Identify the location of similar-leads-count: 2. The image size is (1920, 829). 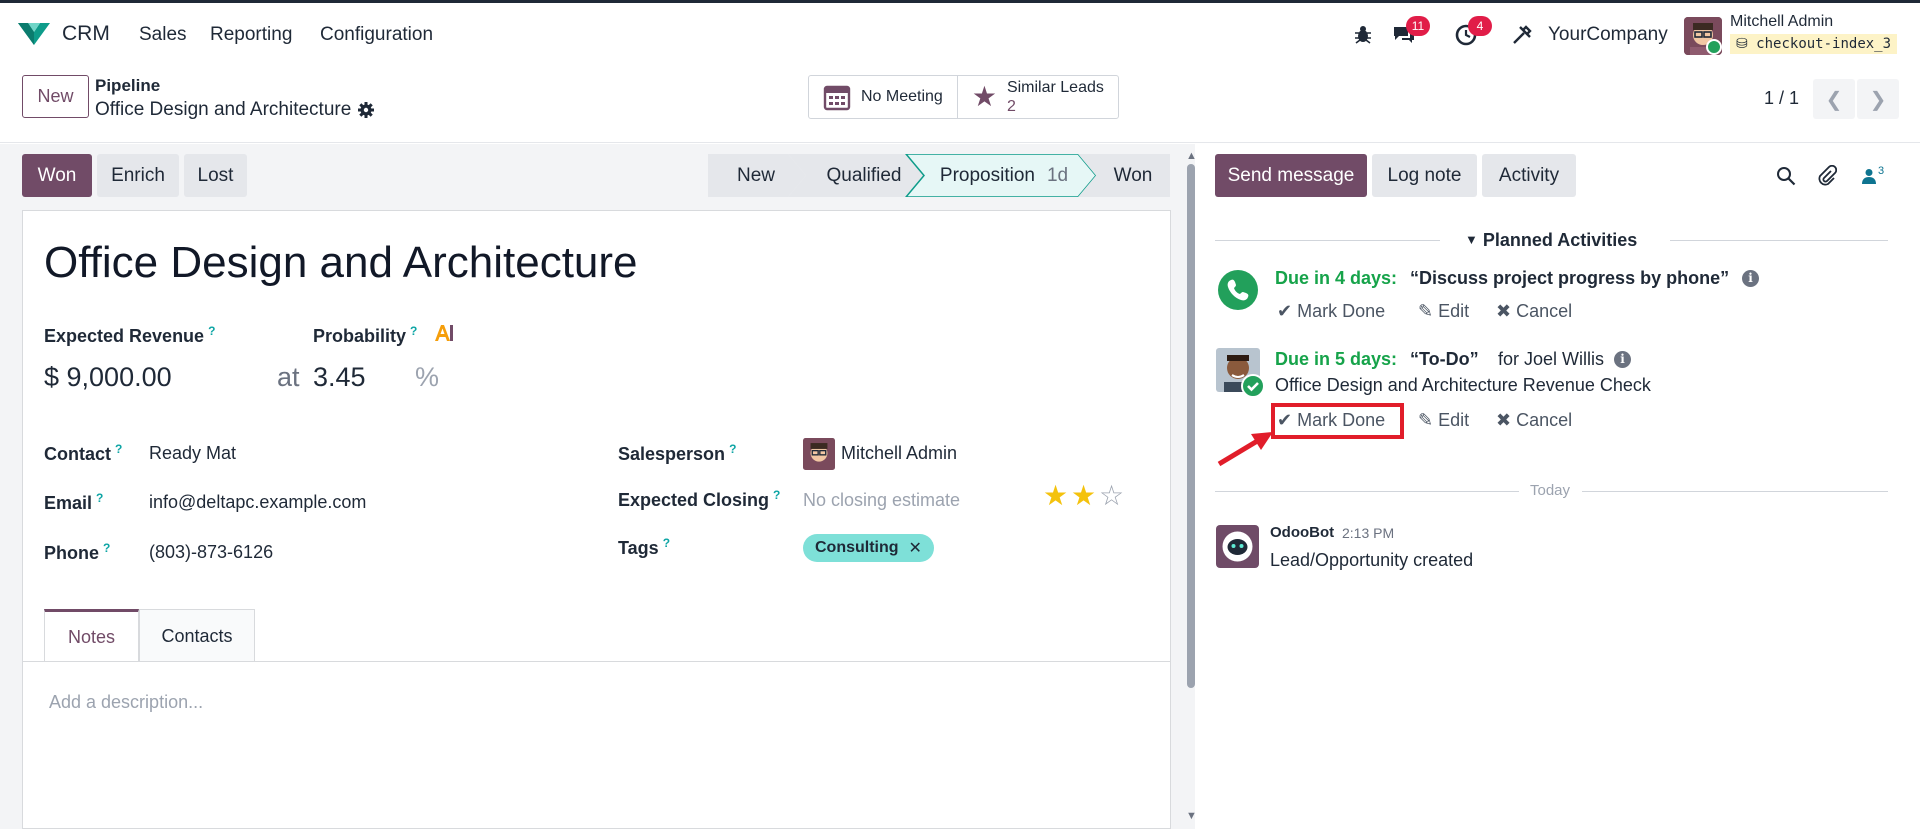
(1011, 106).